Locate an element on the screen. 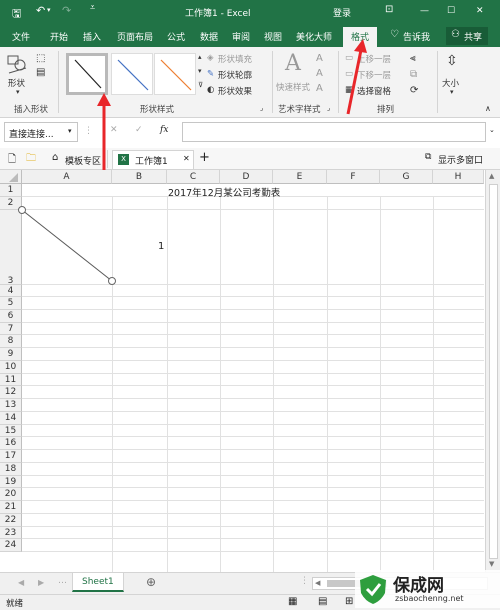  shape-outline-button: 形状轮廓 is located at coordinates (235, 75).